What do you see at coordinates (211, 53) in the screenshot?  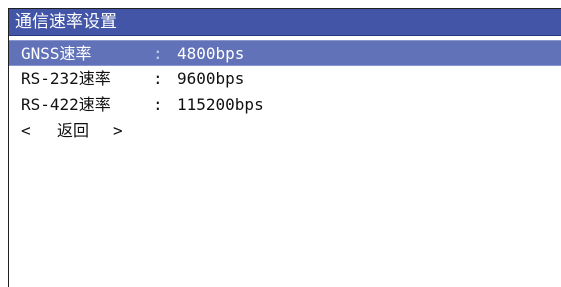 I see `menu-item-value: 4800bps` at bounding box center [211, 53].